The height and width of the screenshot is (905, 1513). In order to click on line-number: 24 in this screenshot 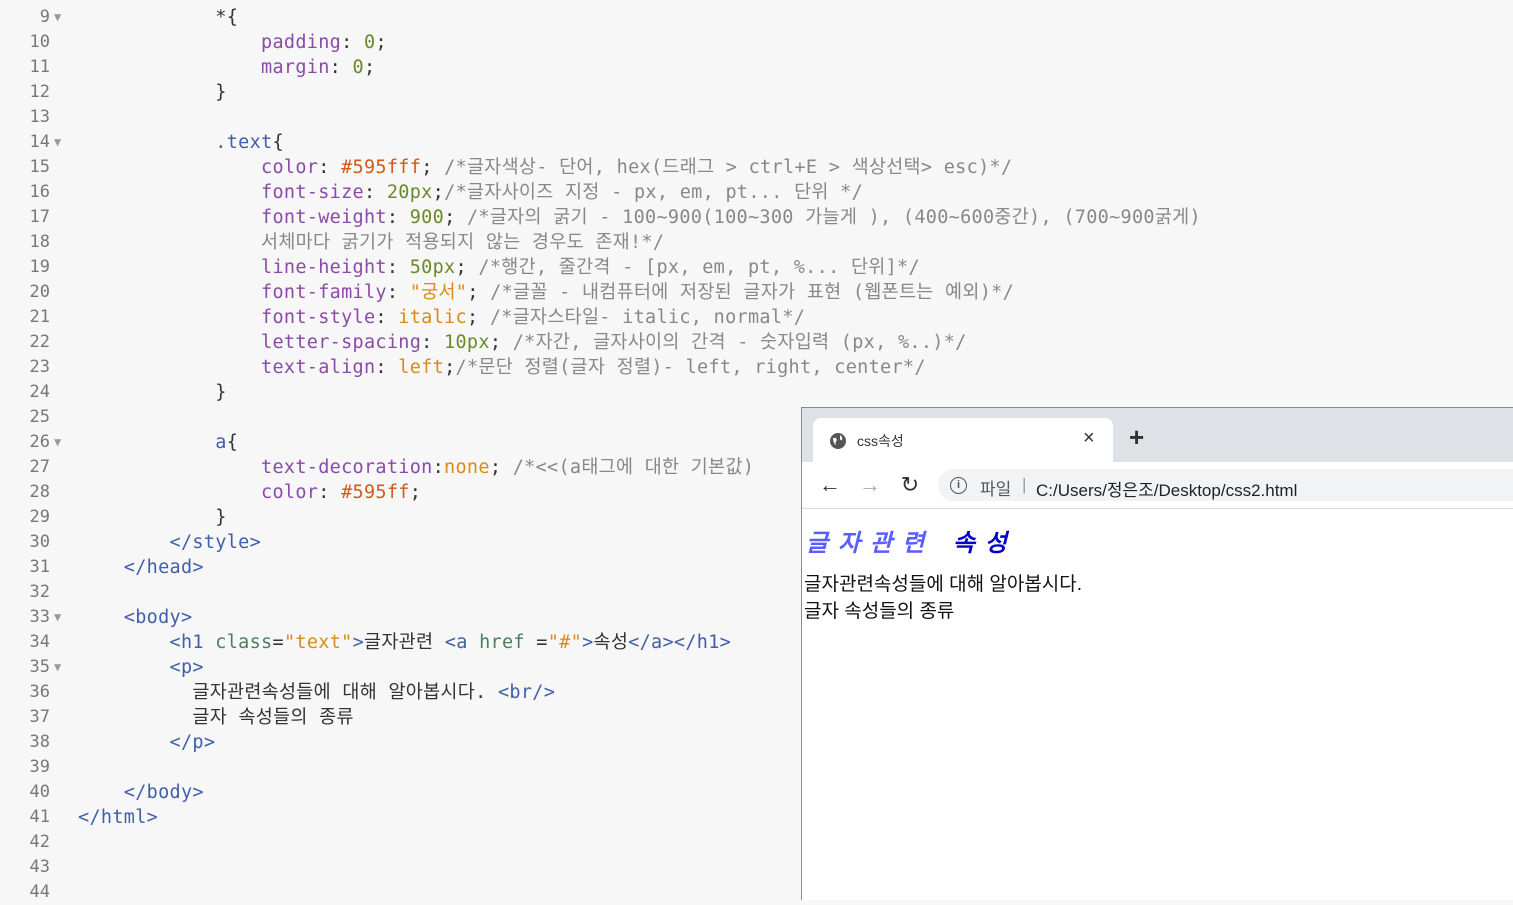, I will do `click(39, 392)`.